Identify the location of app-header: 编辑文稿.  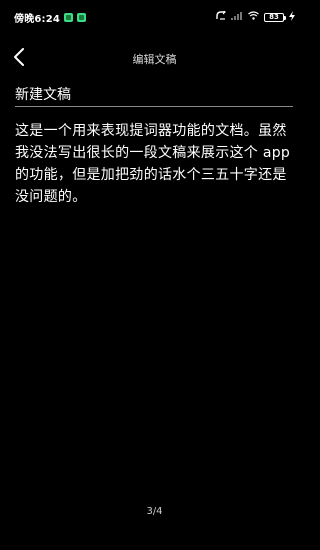
(154, 59).